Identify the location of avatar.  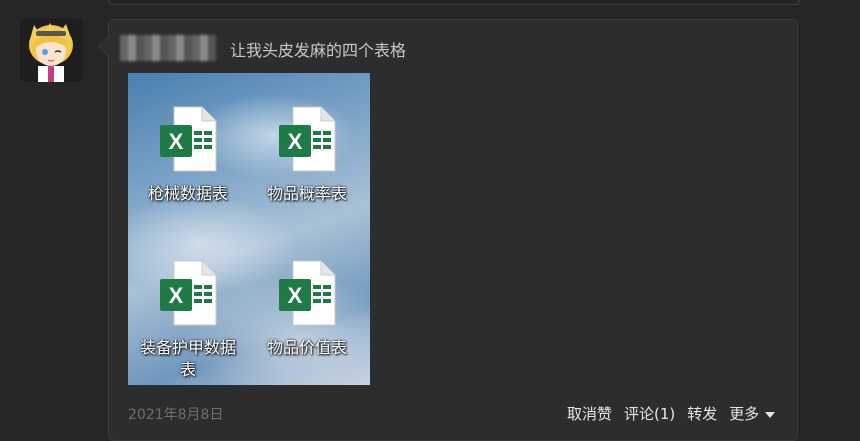
(51, 50).